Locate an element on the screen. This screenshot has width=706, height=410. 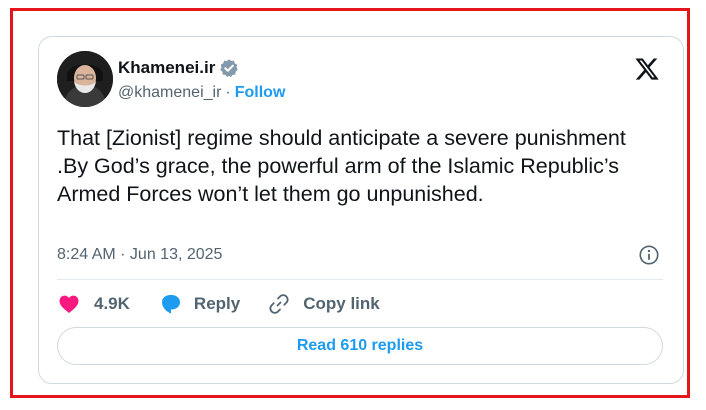
read-replies-button: Read 610 replies is located at coordinates (360, 346).